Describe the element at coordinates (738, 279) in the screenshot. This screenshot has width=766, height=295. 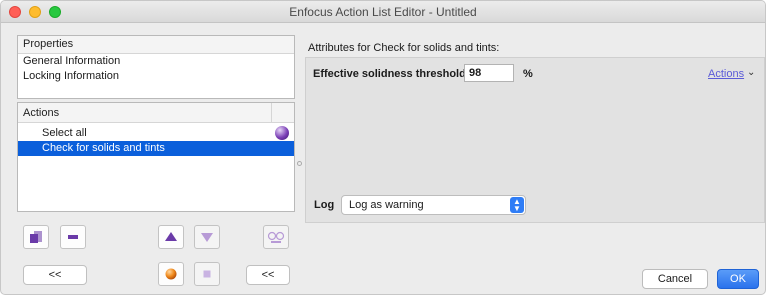
I see `ok-button: OK` at that location.